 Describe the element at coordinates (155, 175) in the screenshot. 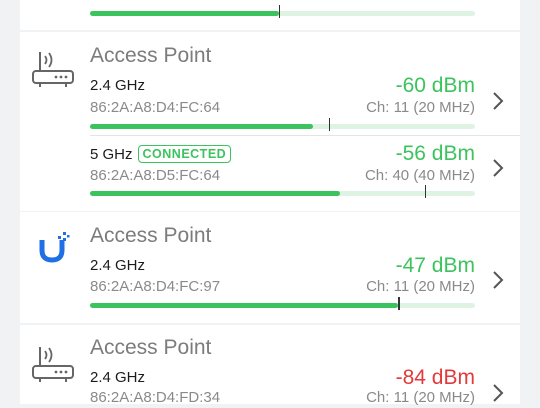

I see `bssid-label: 86:2A:A8:D5:FC:64` at that location.